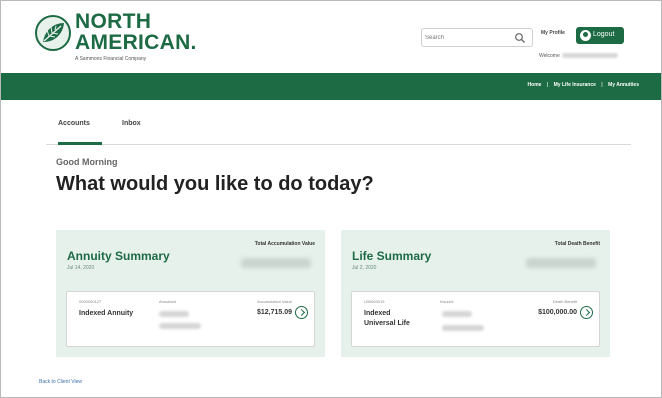  What do you see at coordinates (561, 263) in the screenshot?
I see `total-death-benefit-value-redacted` at bounding box center [561, 263].